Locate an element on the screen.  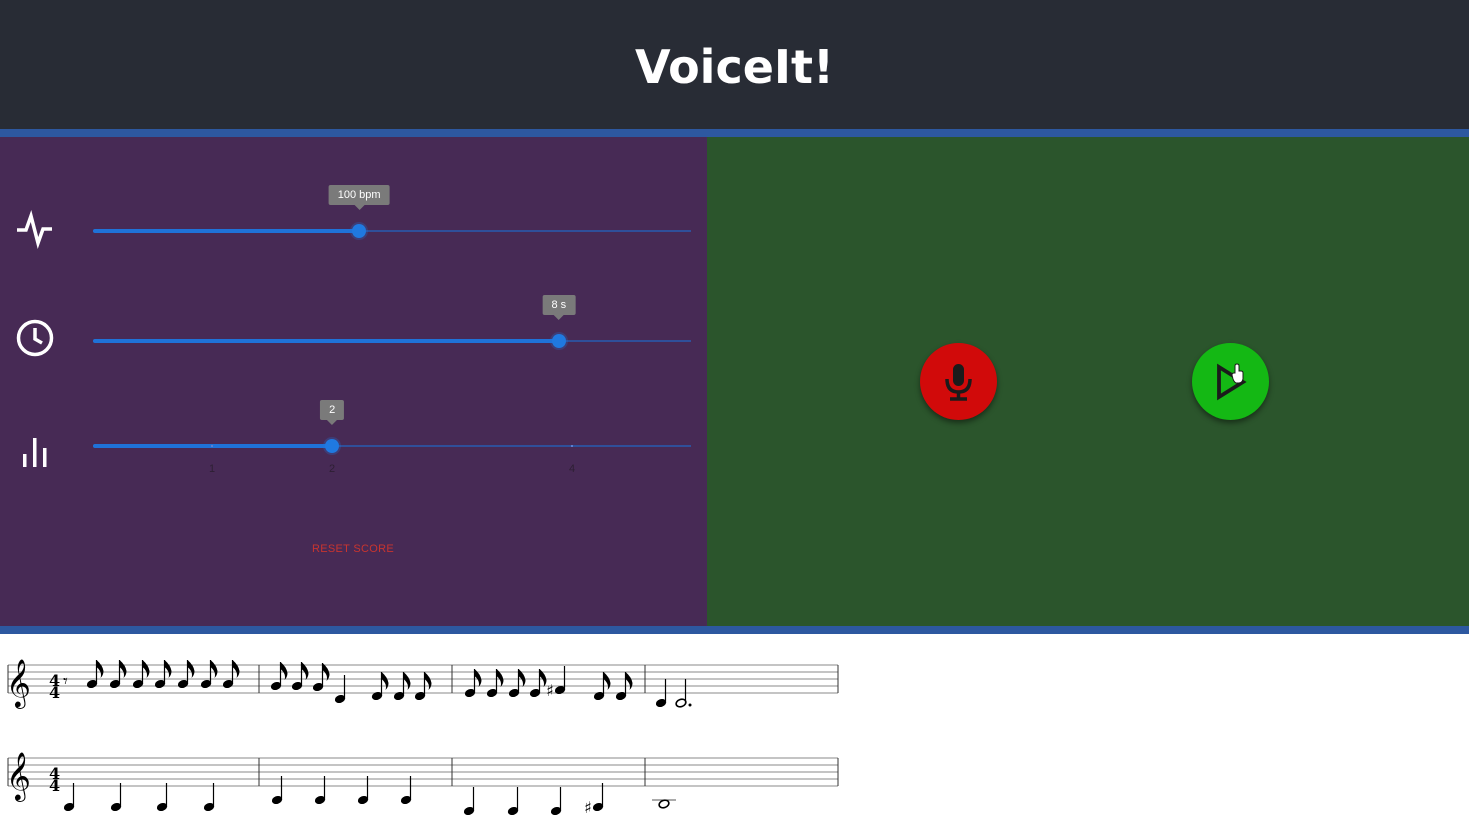
measures-value-tooltip: 2 is located at coordinates (332, 412).